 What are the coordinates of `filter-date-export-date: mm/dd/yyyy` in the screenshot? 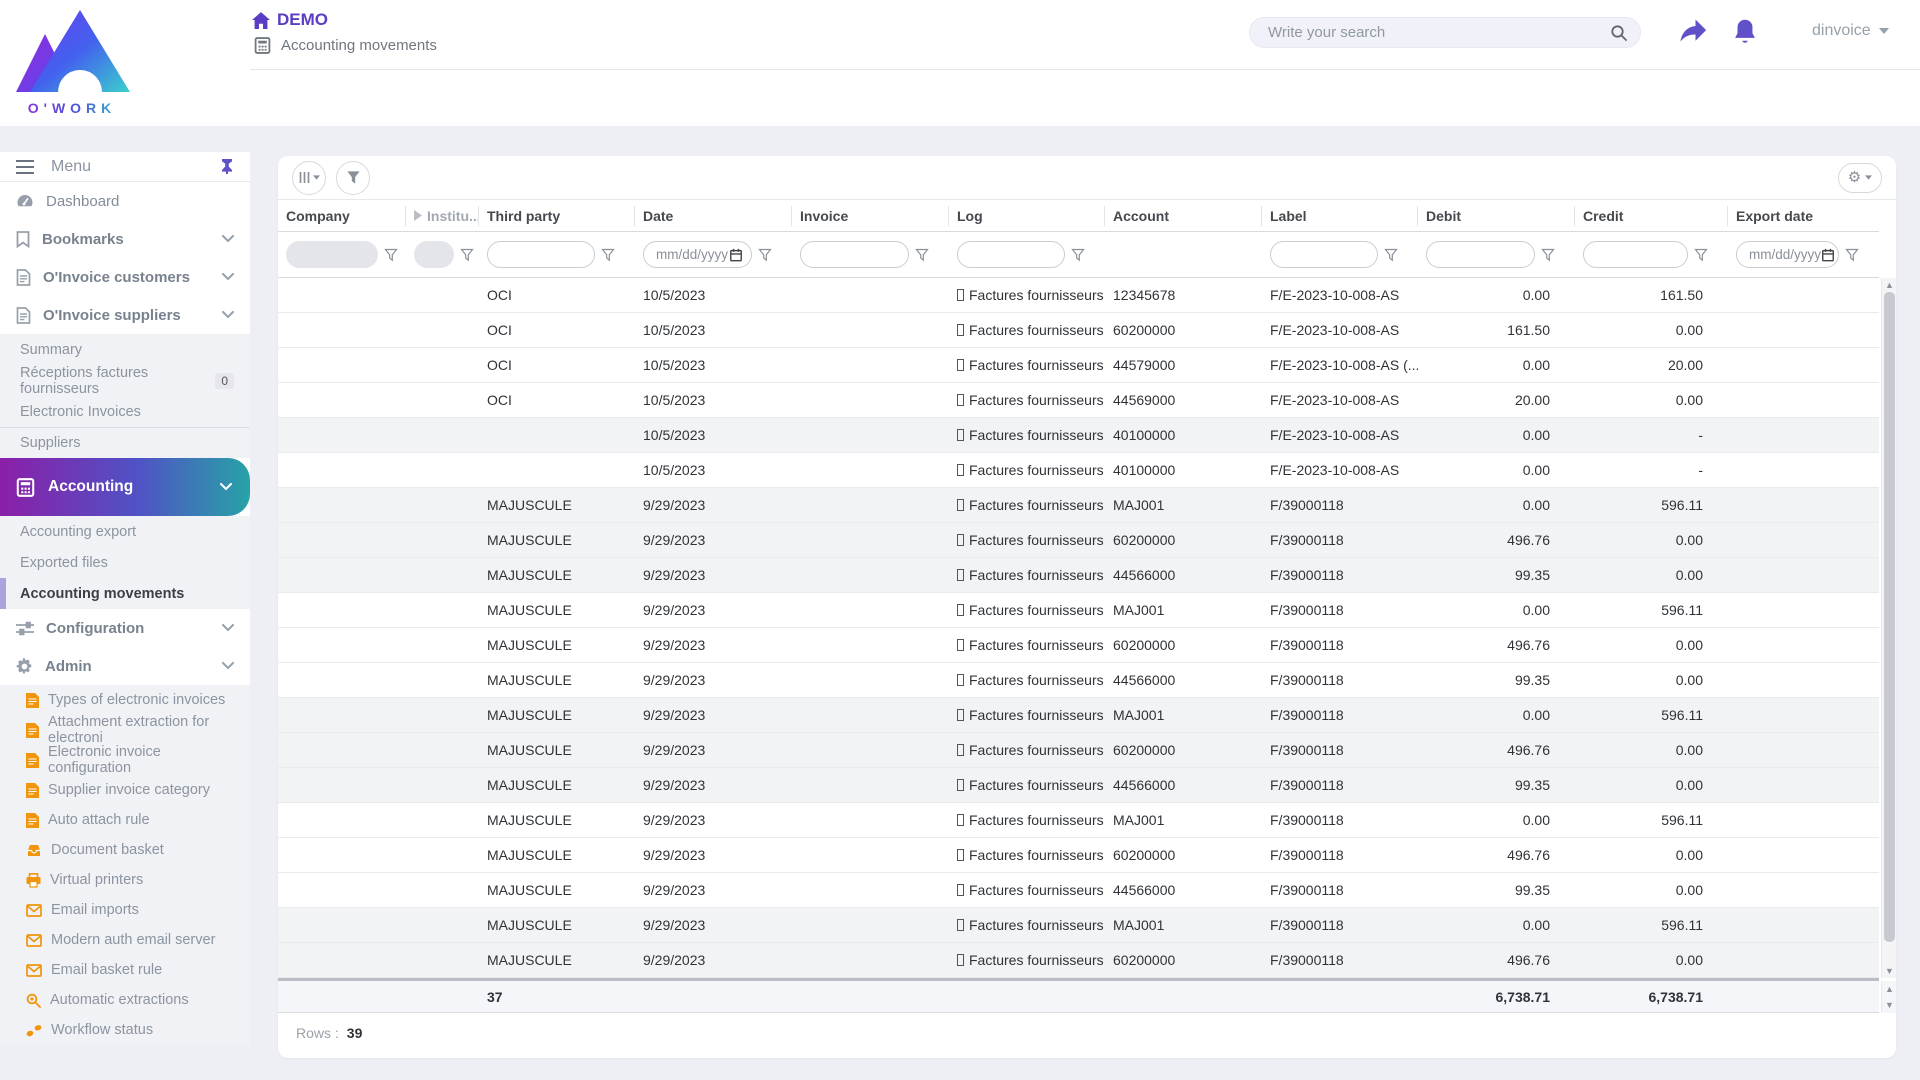 It's located at (1787, 254).